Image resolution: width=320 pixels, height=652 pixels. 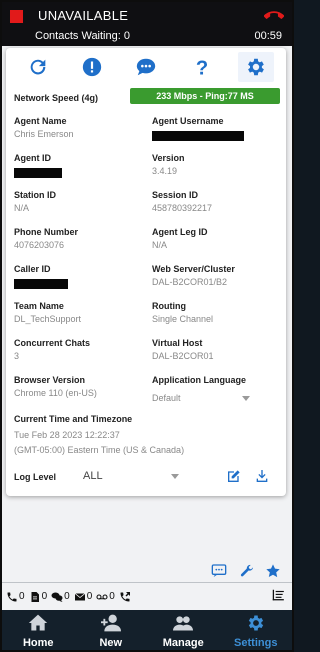 What do you see at coordinates (169, 306) in the screenshot?
I see `routing-label: Routing` at bounding box center [169, 306].